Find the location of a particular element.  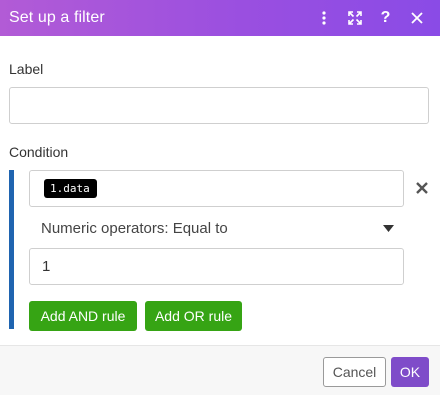

operator-select: Numeric operators: Equal to is located at coordinates (216, 228).